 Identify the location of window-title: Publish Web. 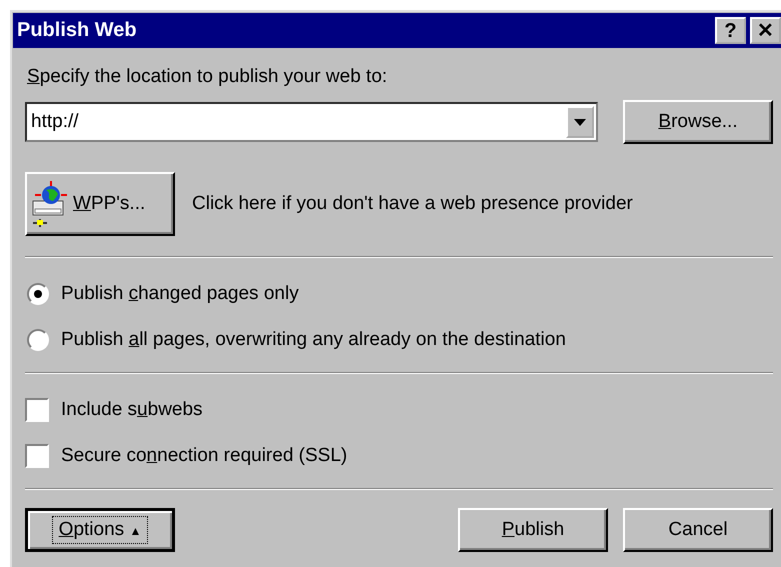
(77, 30).